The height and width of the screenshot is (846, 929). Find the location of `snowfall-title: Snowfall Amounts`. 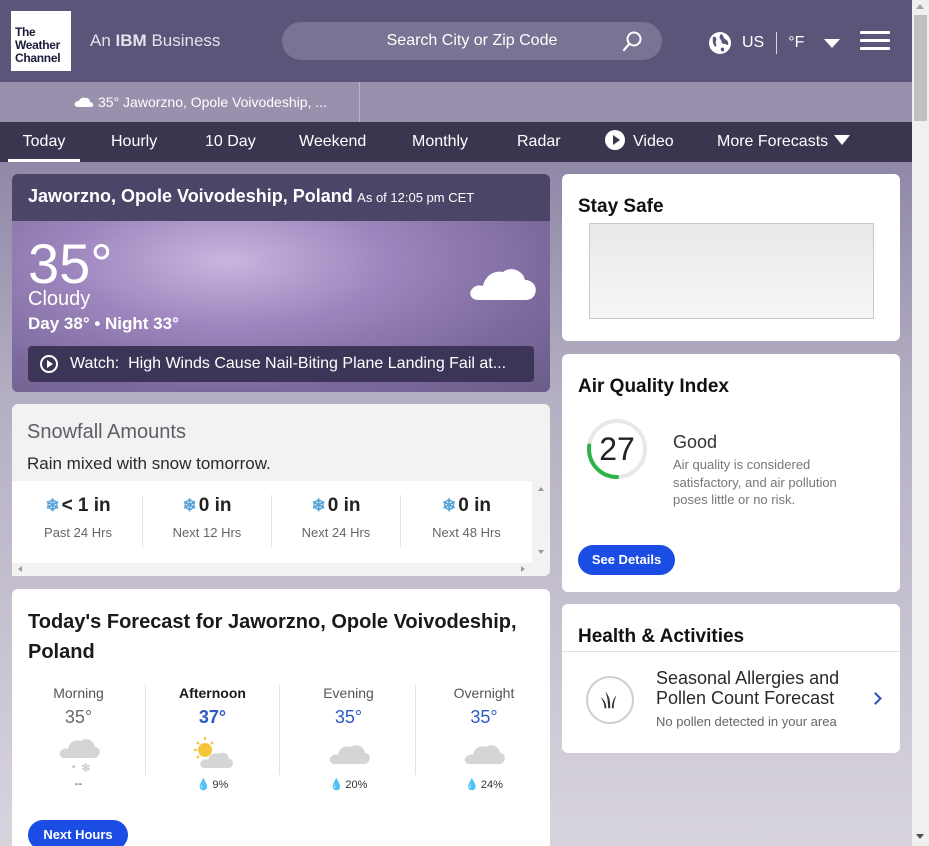

snowfall-title: Snowfall Amounts is located at coordinates (106, 432).